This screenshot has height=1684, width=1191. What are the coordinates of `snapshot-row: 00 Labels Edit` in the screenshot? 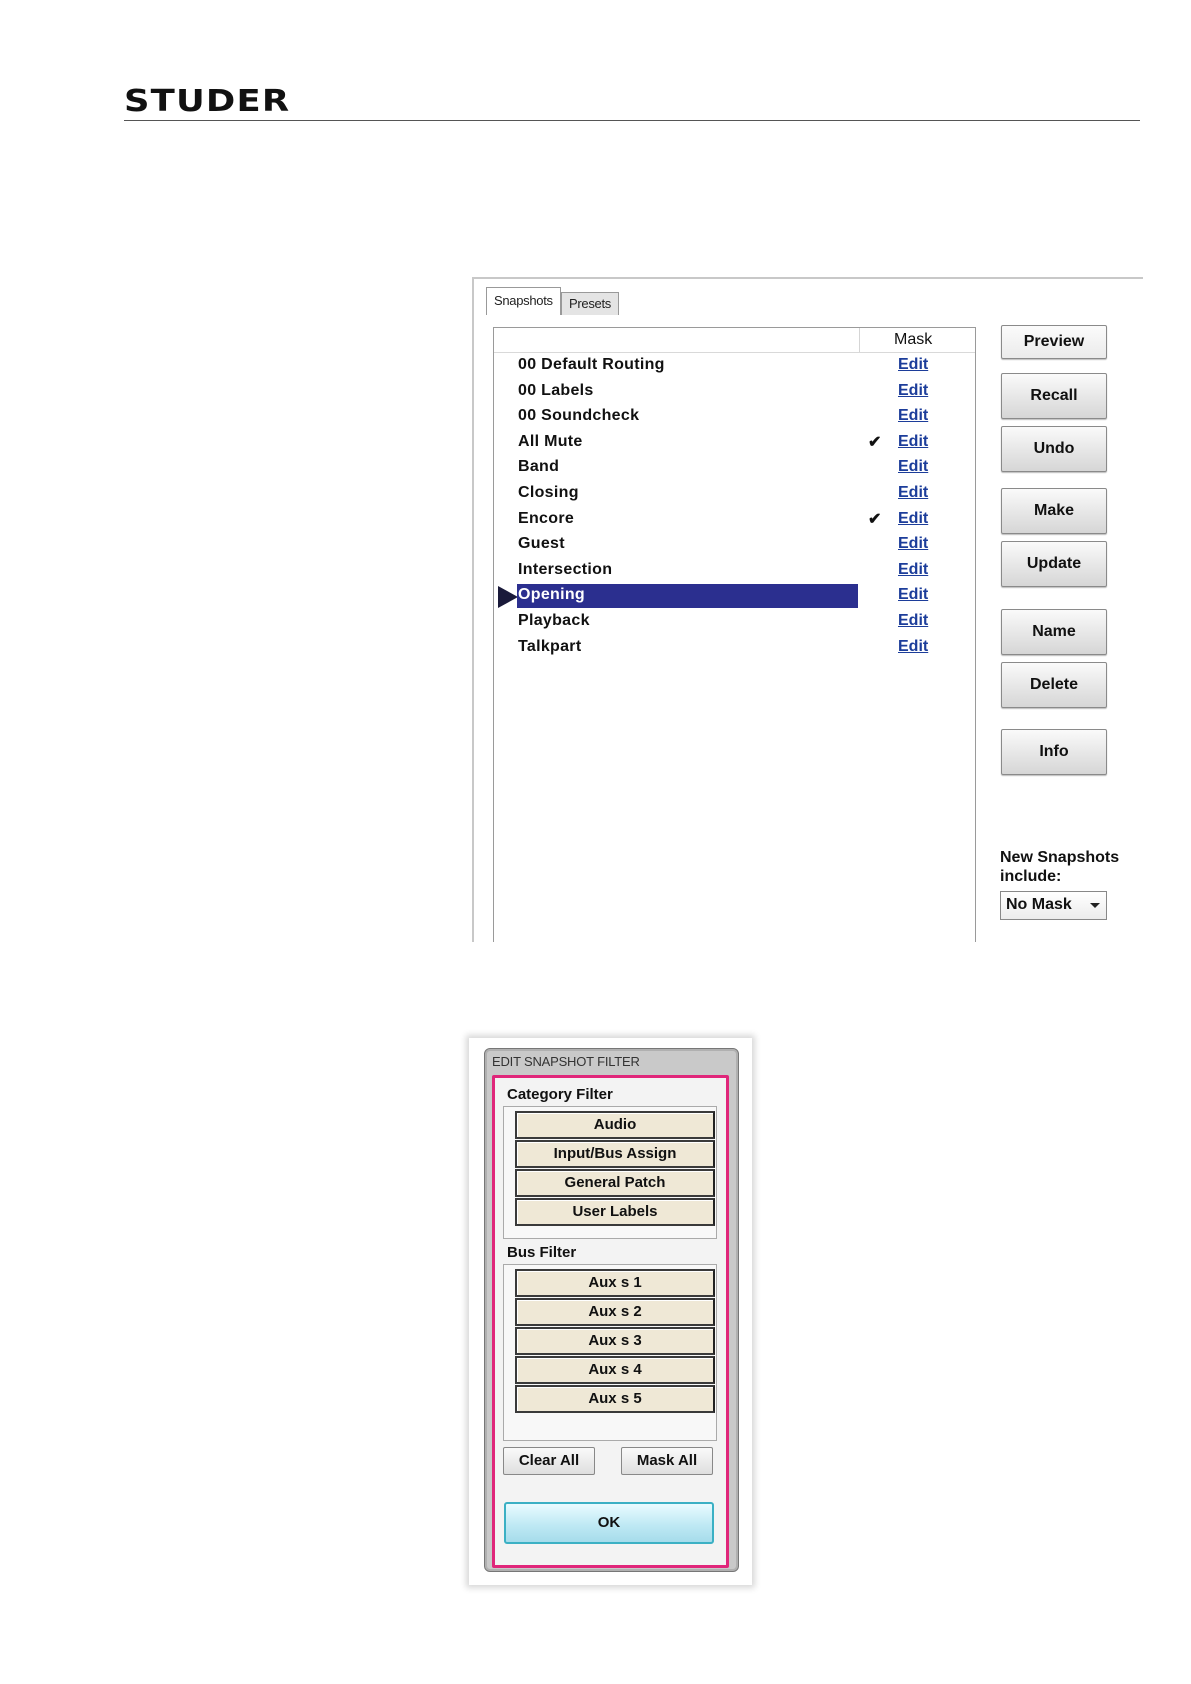 It's located at (734, 392).